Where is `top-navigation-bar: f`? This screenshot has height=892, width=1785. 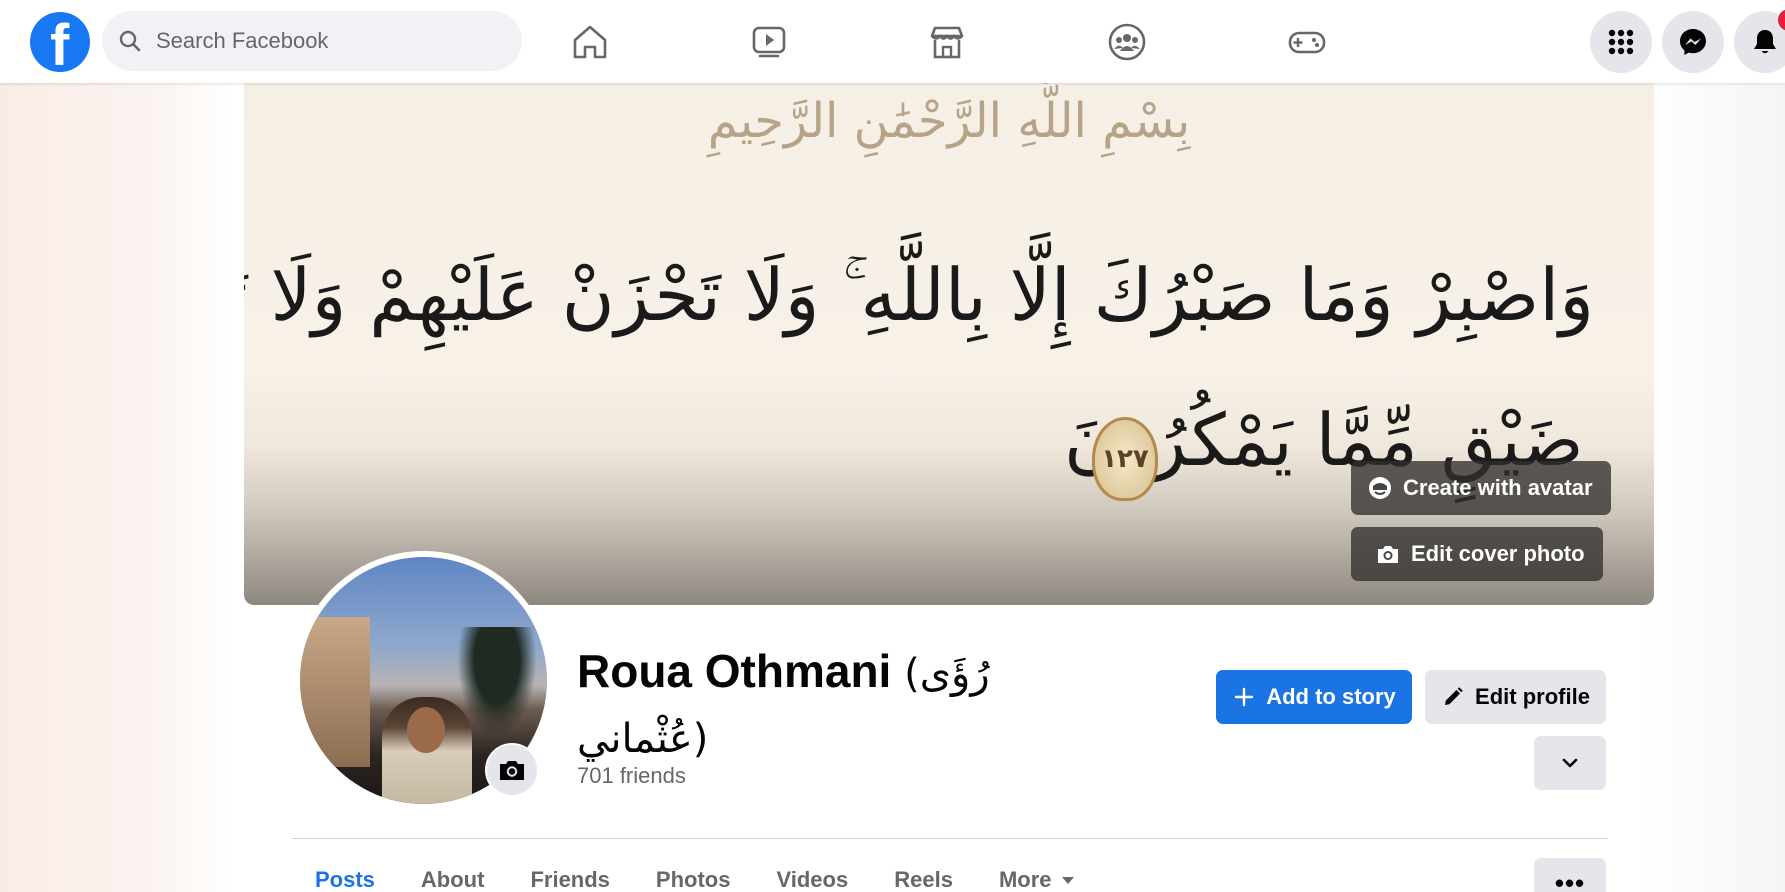
top-navigation-bar: f is located at coordinates (892, 41).